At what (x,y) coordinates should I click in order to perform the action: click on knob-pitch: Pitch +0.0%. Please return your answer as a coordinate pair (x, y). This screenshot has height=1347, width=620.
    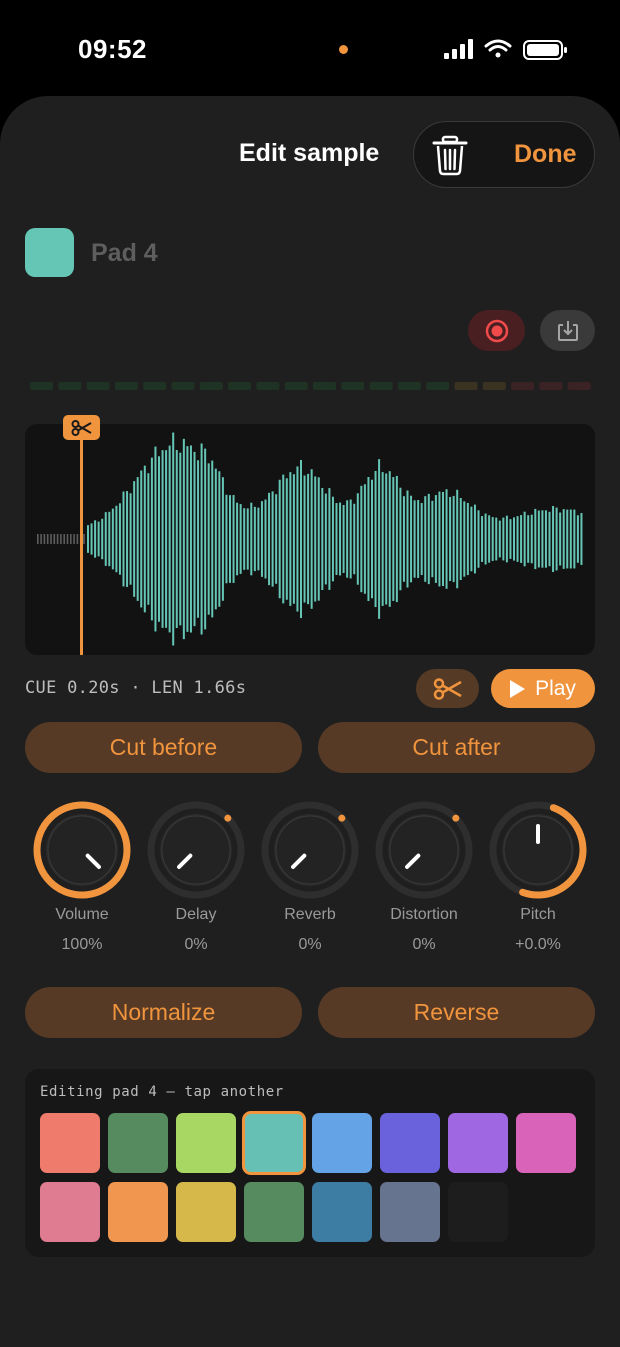
    Looking at the image, I should click on (538, 877).